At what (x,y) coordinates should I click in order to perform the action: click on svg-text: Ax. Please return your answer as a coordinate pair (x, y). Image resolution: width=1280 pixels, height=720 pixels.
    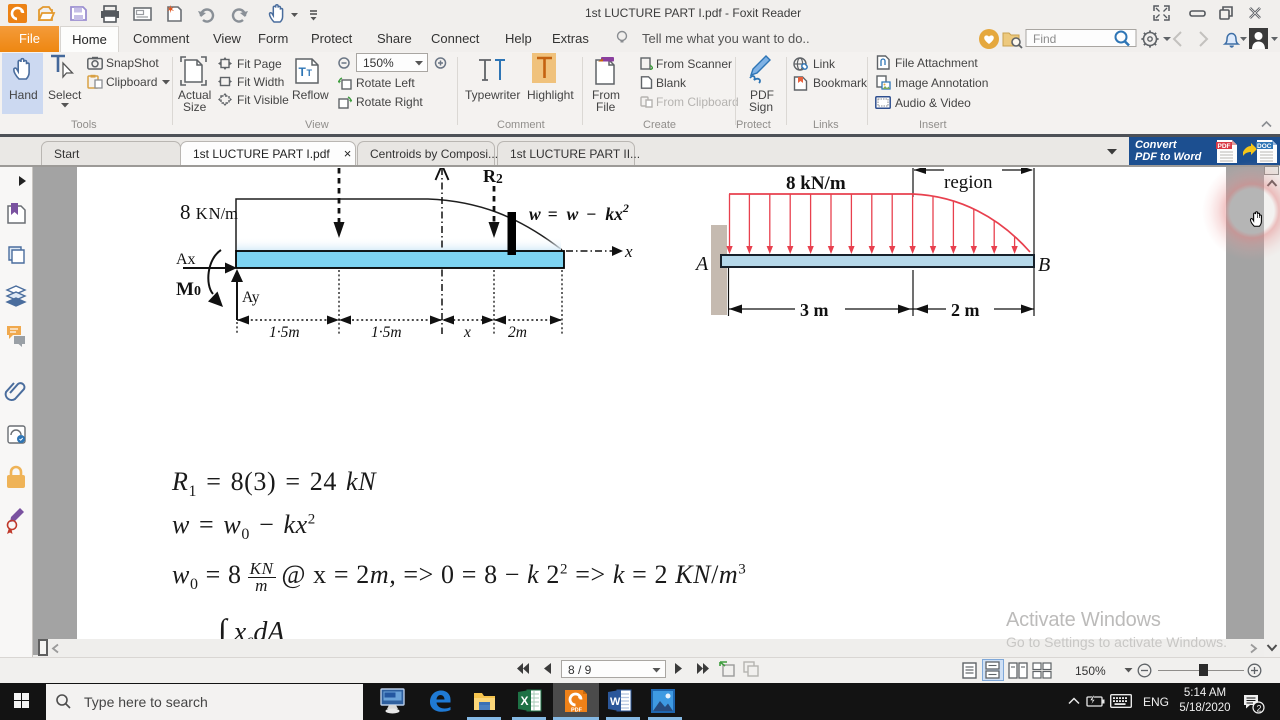
    Looking at the image, I should click on (186, 259).